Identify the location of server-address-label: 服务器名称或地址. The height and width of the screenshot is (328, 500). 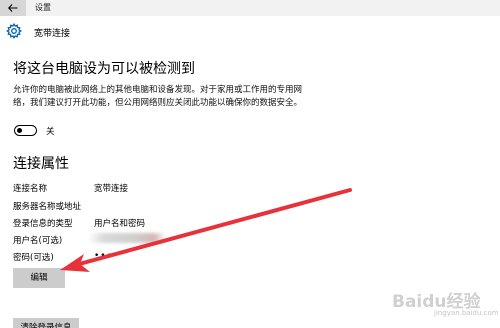
(47, 207).